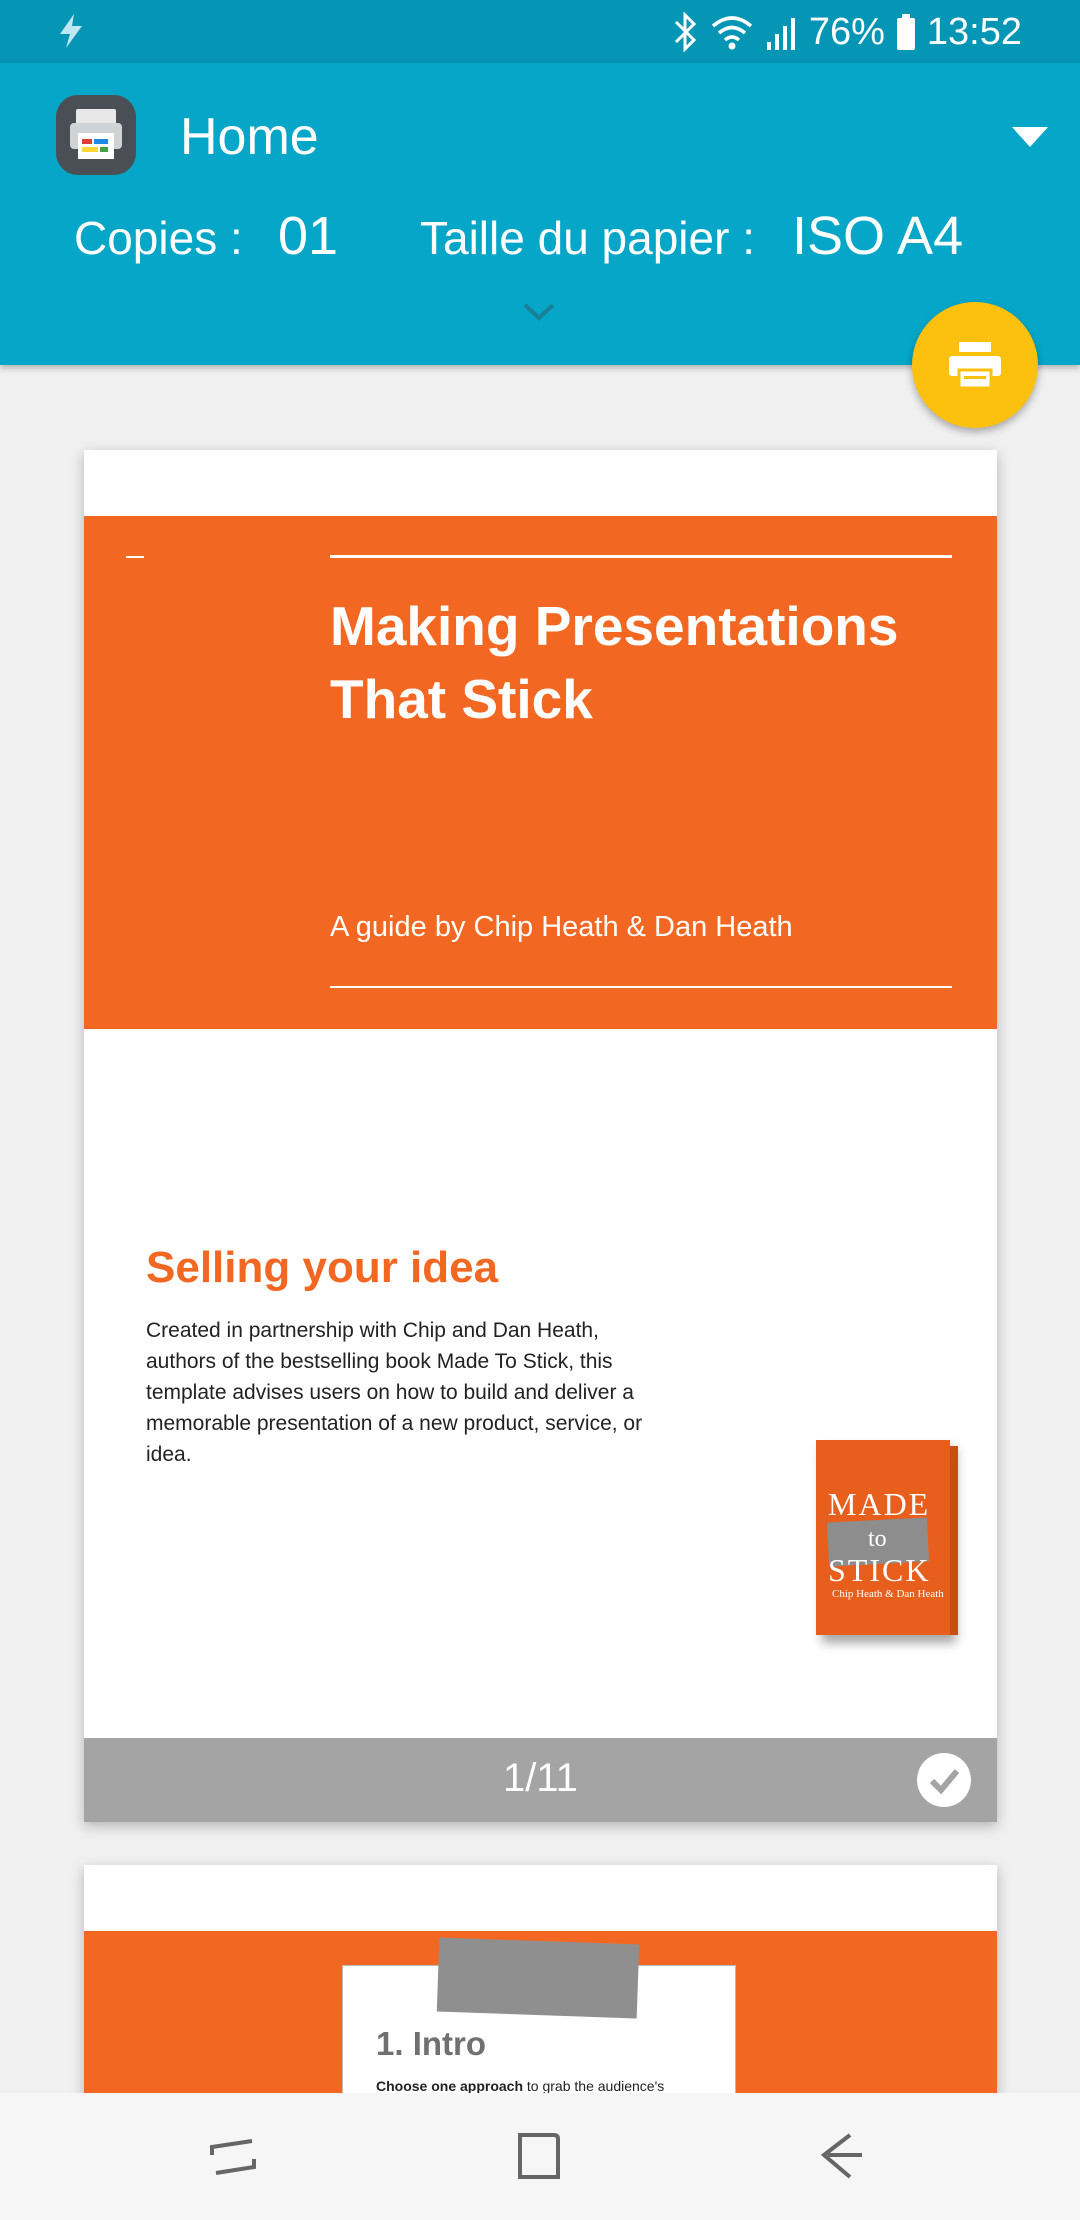 This screenshot has height=2220, width=1080. Describe the element at coordinates (587, 238) in the screenshot. I see `paper-size-label: Taille du papier :` at that location.